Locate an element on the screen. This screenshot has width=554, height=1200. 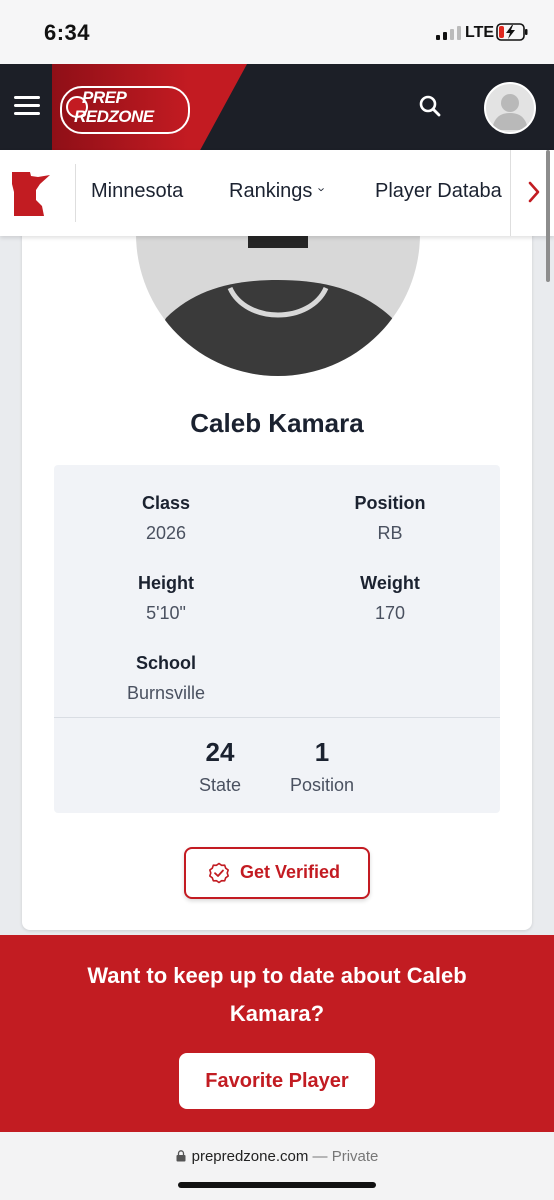
clock: 6:34 is located at coordinates (67, 32).